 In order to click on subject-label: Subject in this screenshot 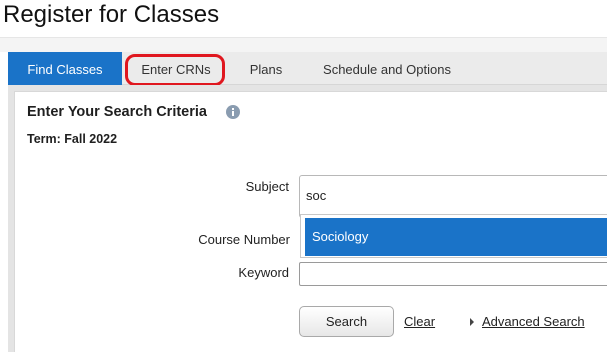, I will do `click(267, 186)`.